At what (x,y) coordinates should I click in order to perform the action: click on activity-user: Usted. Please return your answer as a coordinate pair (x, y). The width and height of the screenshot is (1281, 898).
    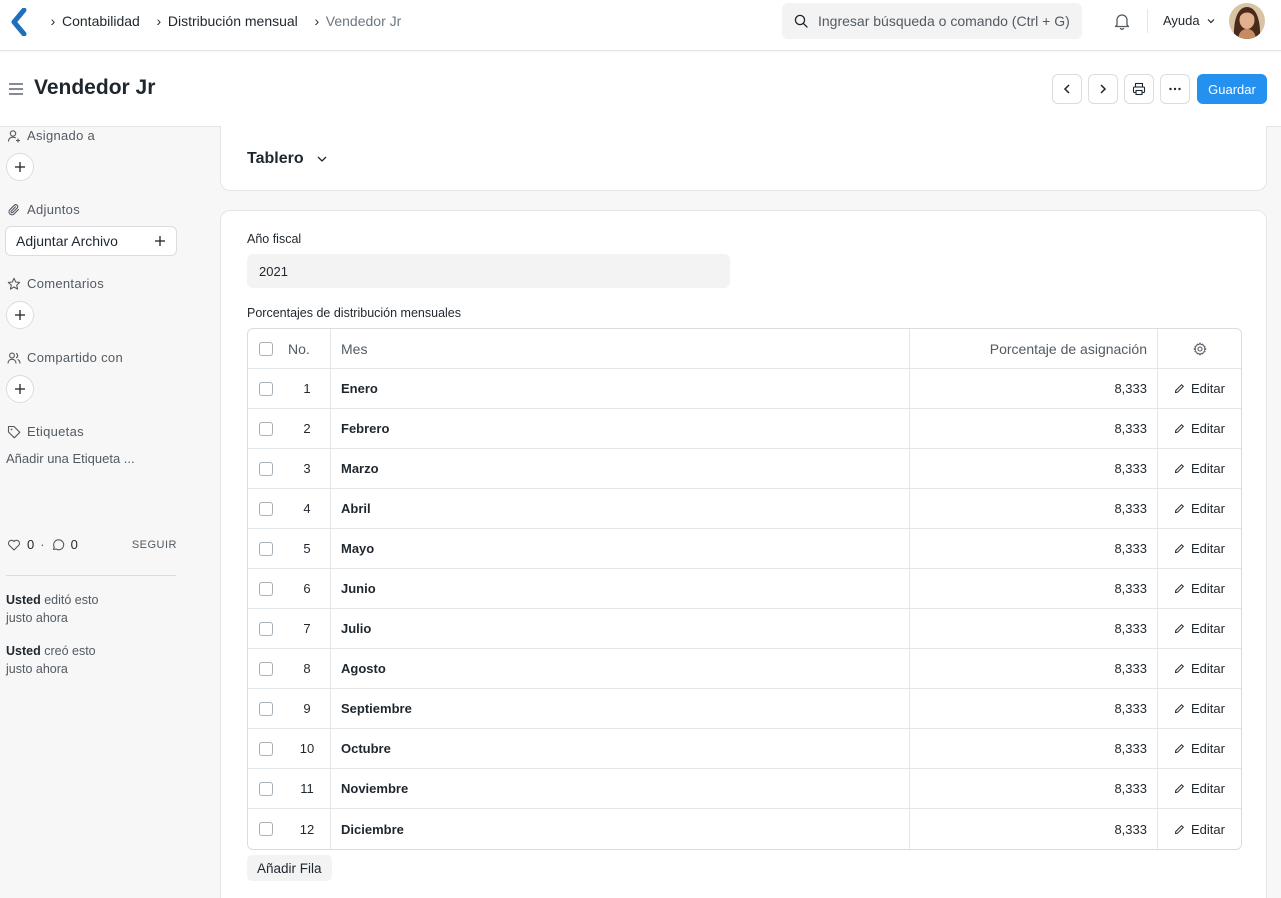
    Looking at the image, I should click on (23, 651).